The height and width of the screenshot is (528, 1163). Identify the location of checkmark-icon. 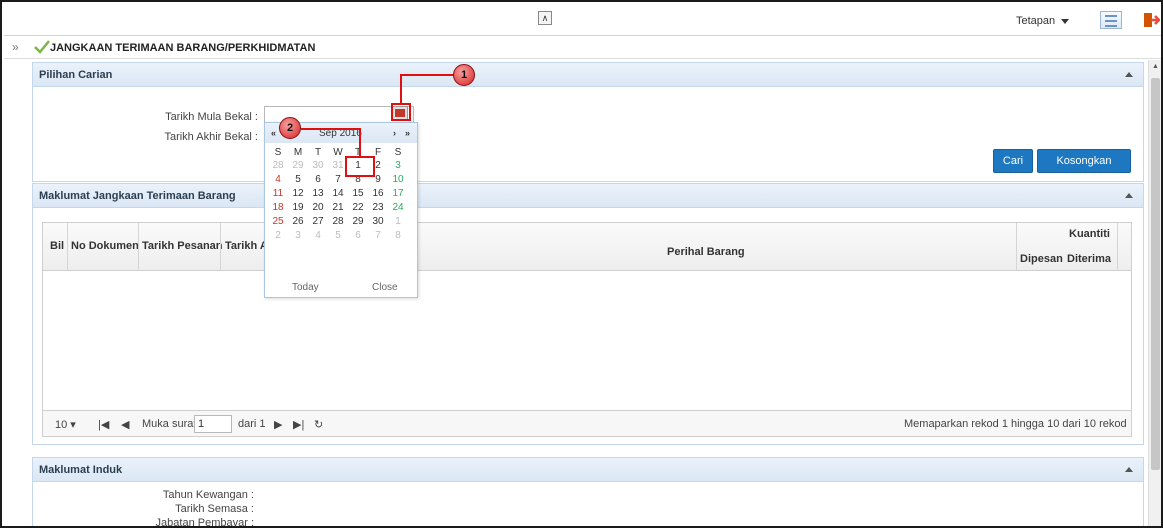
(42, 47).